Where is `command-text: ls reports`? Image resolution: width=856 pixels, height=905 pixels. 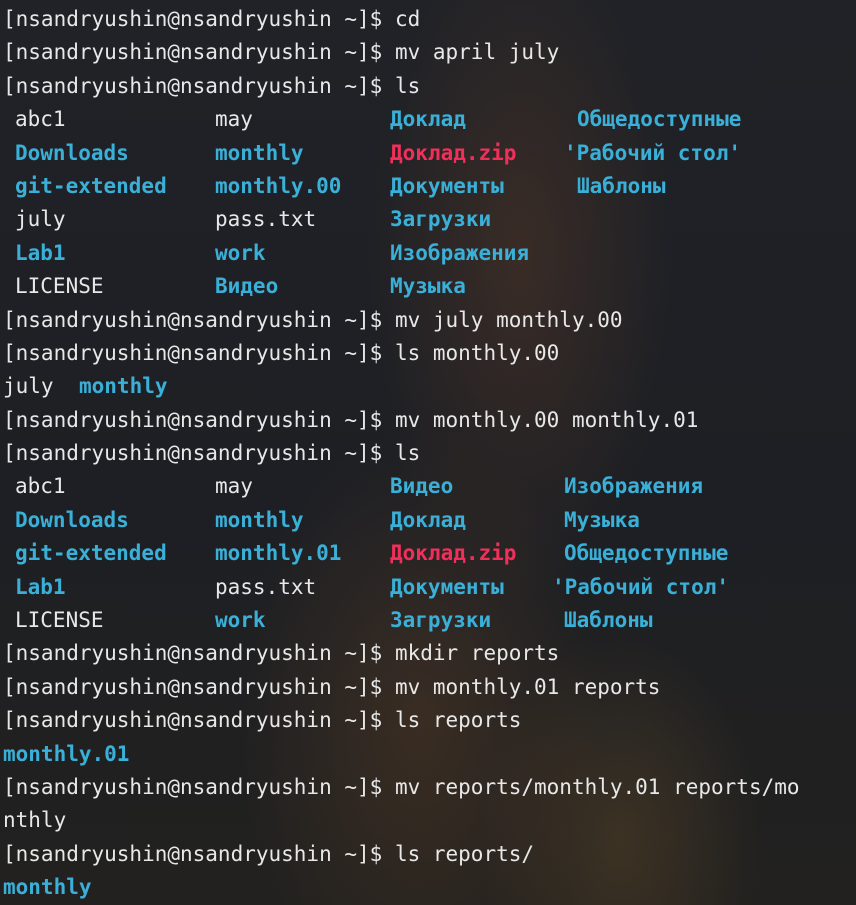
command-text: ls reports is located at coordinates (458, 720).